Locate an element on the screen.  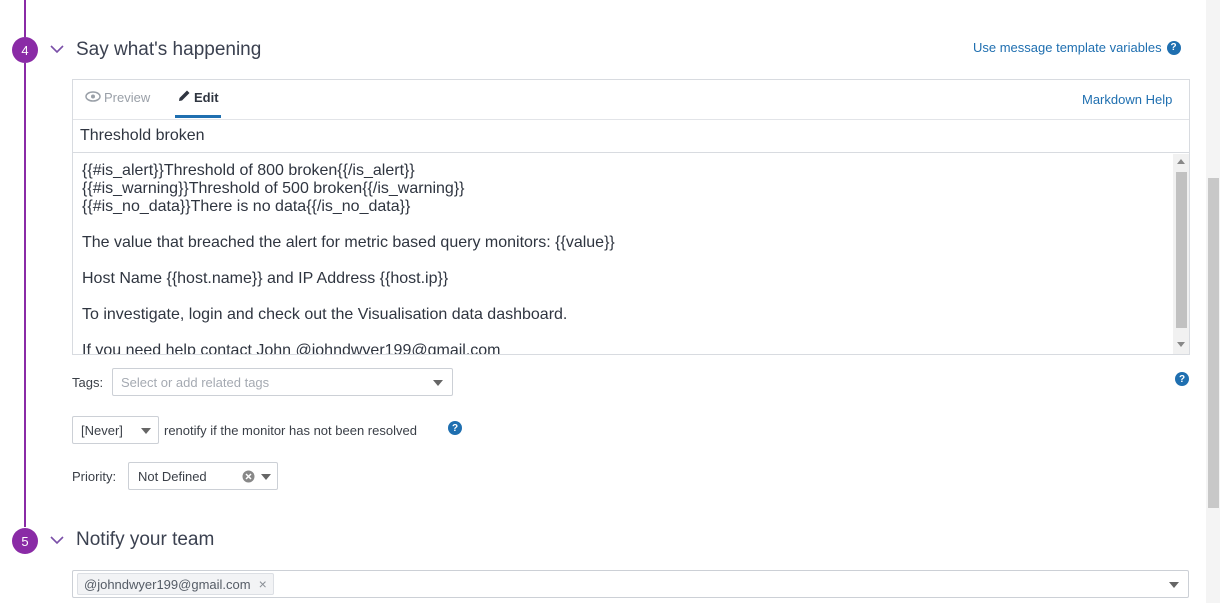
page-scroll-thumb is located at coordinates (1213, 343).